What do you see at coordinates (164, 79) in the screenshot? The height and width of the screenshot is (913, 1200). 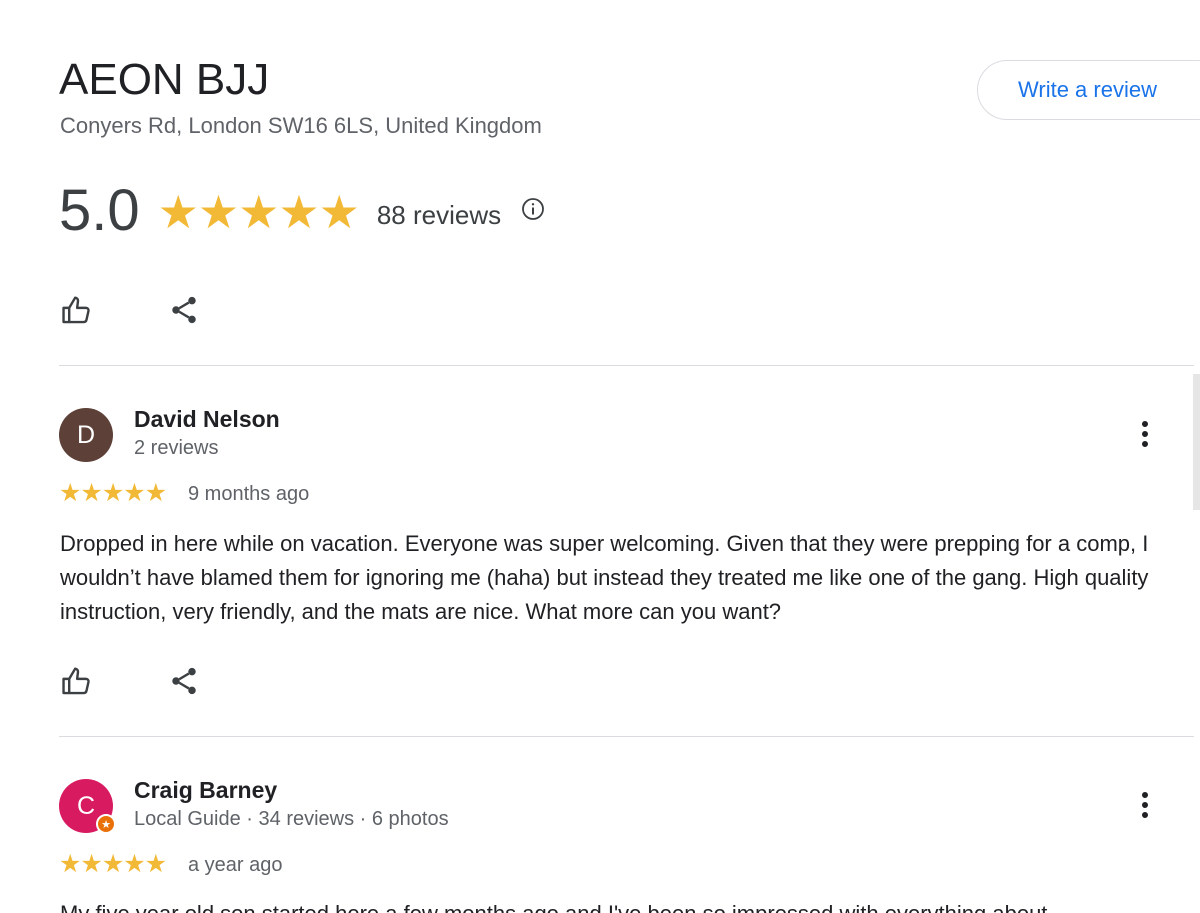 I see `place-title: AEON BJJ` at bounding box center [164, 79].